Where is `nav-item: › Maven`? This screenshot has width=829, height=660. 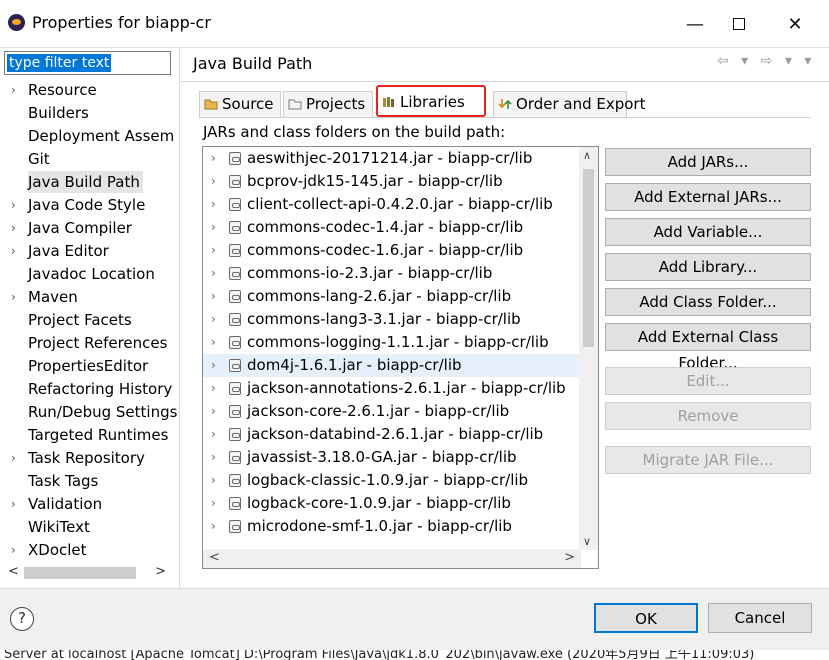
nav-item: › Maven is located at coordinates (90, 297).